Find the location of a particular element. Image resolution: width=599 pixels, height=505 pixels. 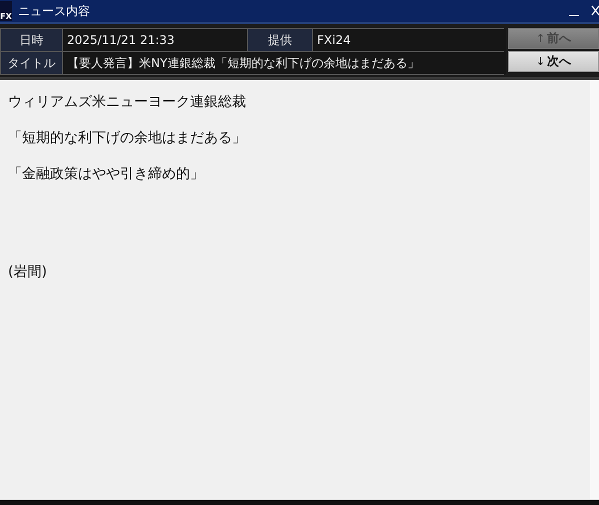

app-logo: FX is located at coordinates (6, 11).